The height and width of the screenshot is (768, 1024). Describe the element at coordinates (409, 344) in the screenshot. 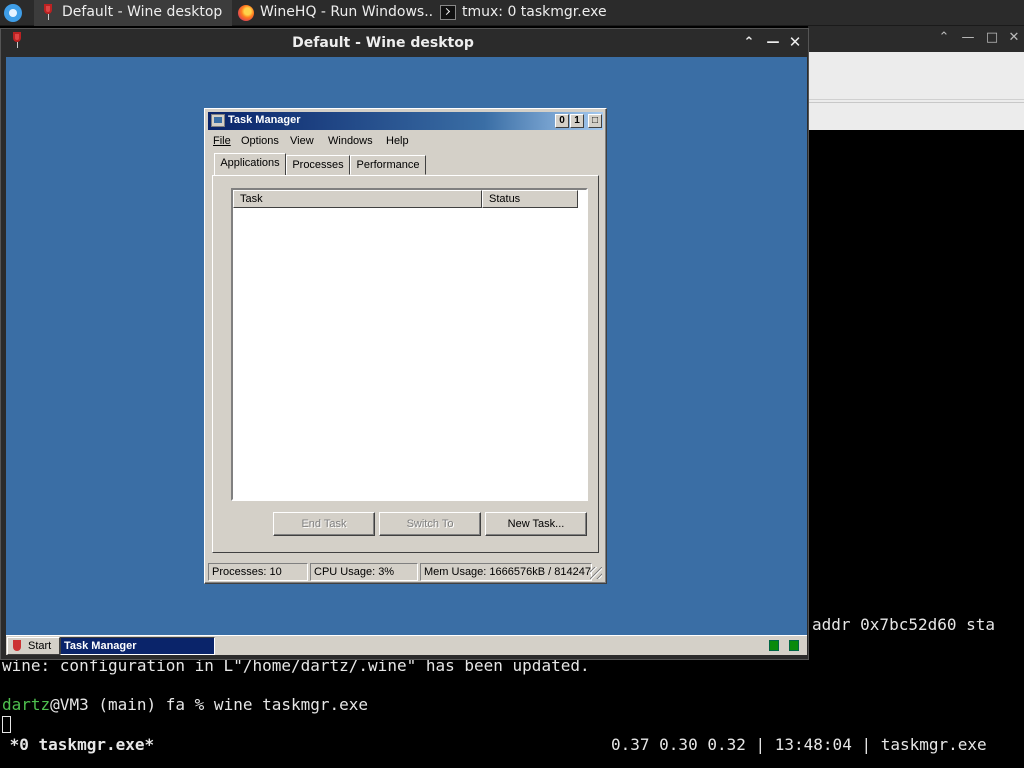

I see `task-list: Task Status` at that location.